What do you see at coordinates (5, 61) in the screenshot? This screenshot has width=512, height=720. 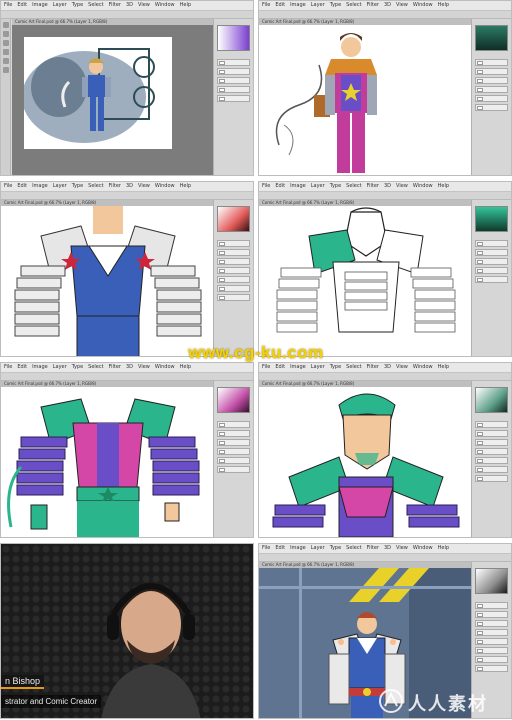 I see `eraser-tool-icon` at bounding box center [5, 61].